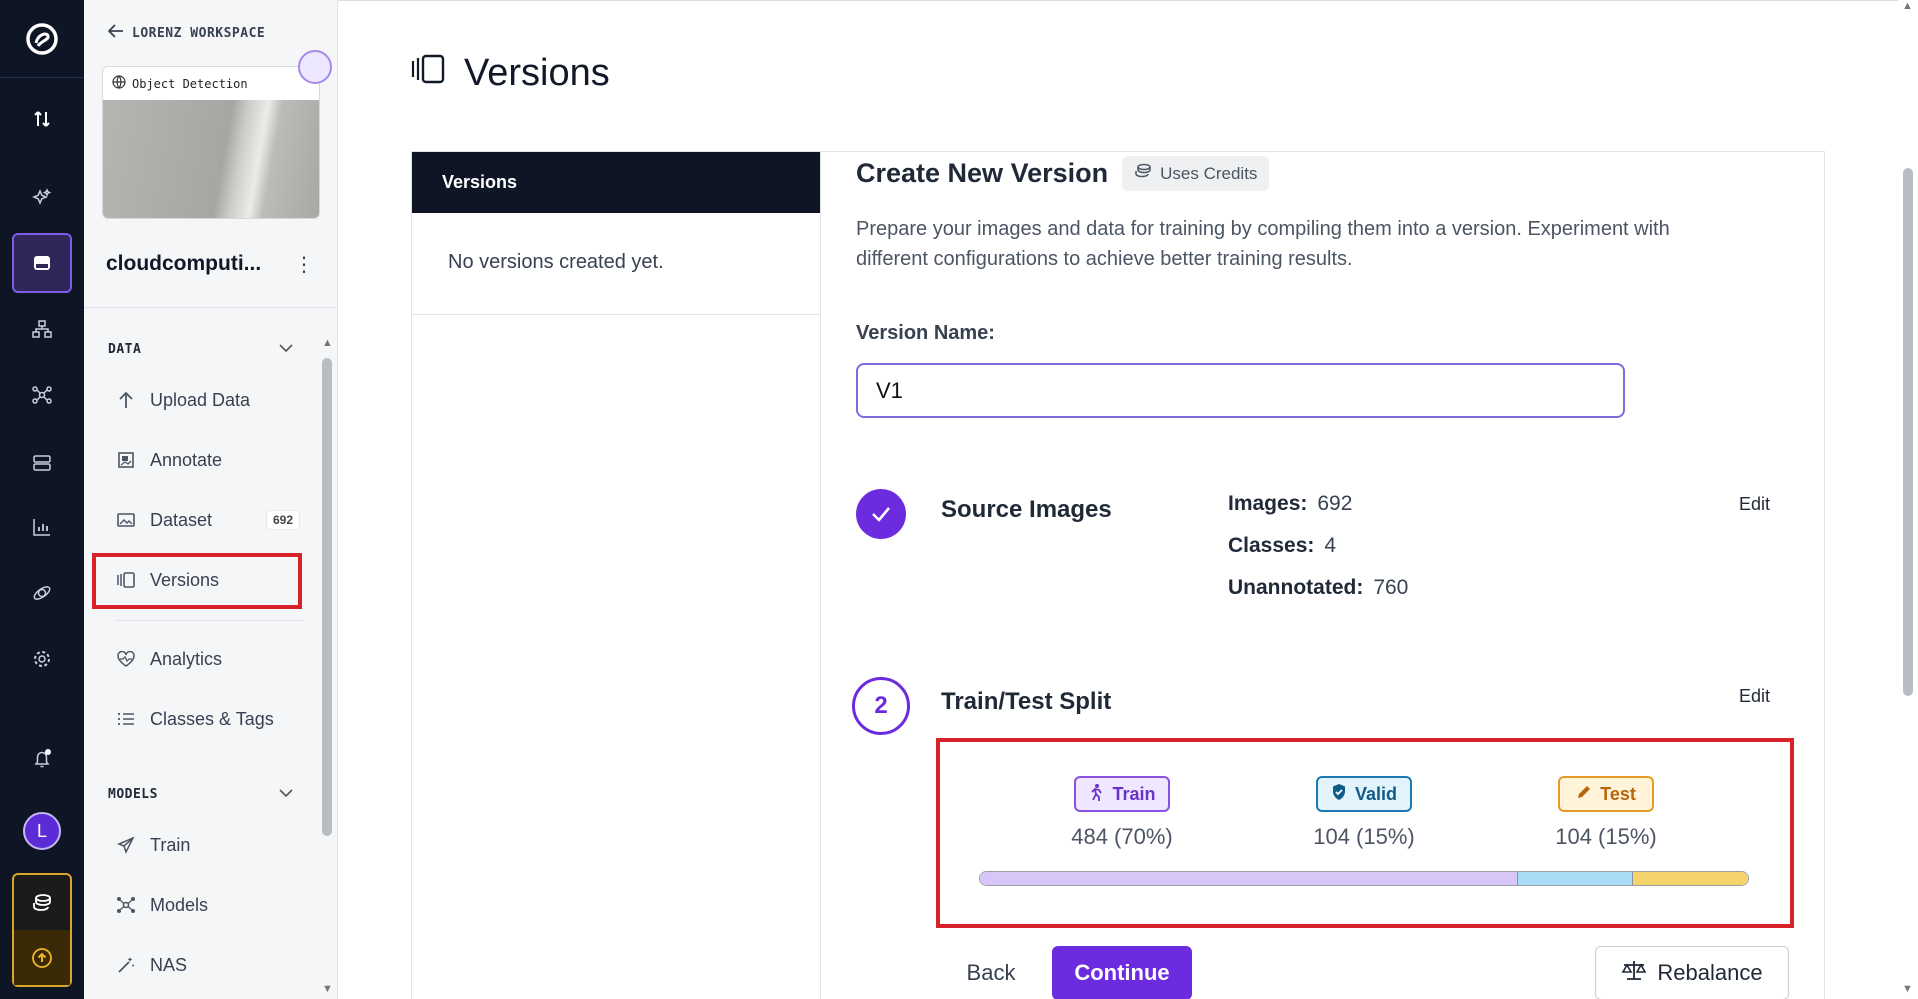  What do you see at coordinates (200, 399) in the screenshot?
I see `sidebar-item-label: Upload Data` at bounding box center [200, 399].